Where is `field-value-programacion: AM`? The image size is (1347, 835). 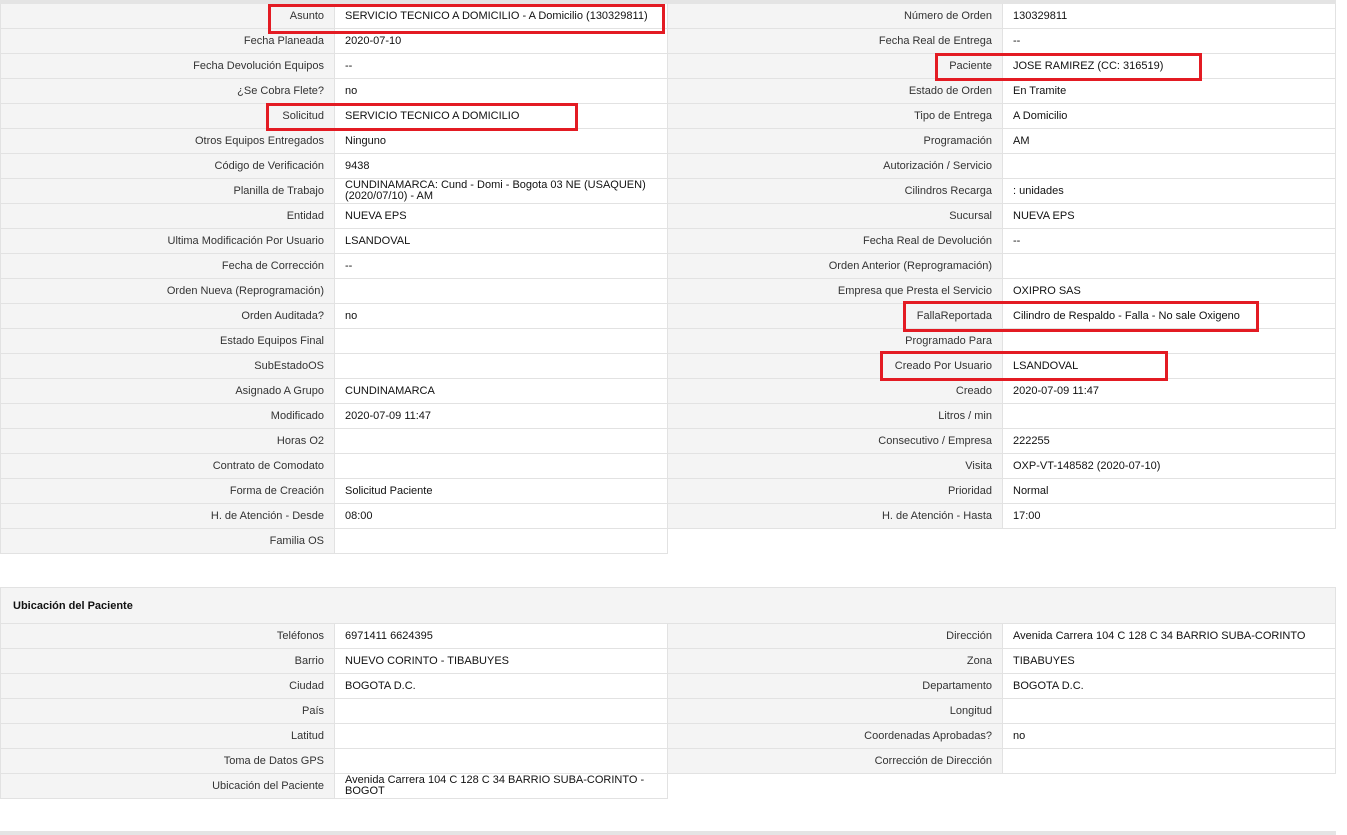 field-value-programacion: AM is located at coordinates (1169, 141).